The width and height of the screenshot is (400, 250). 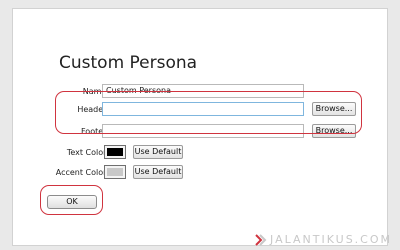 I want to click on text-color-swatch, so click(x=115, y=152).